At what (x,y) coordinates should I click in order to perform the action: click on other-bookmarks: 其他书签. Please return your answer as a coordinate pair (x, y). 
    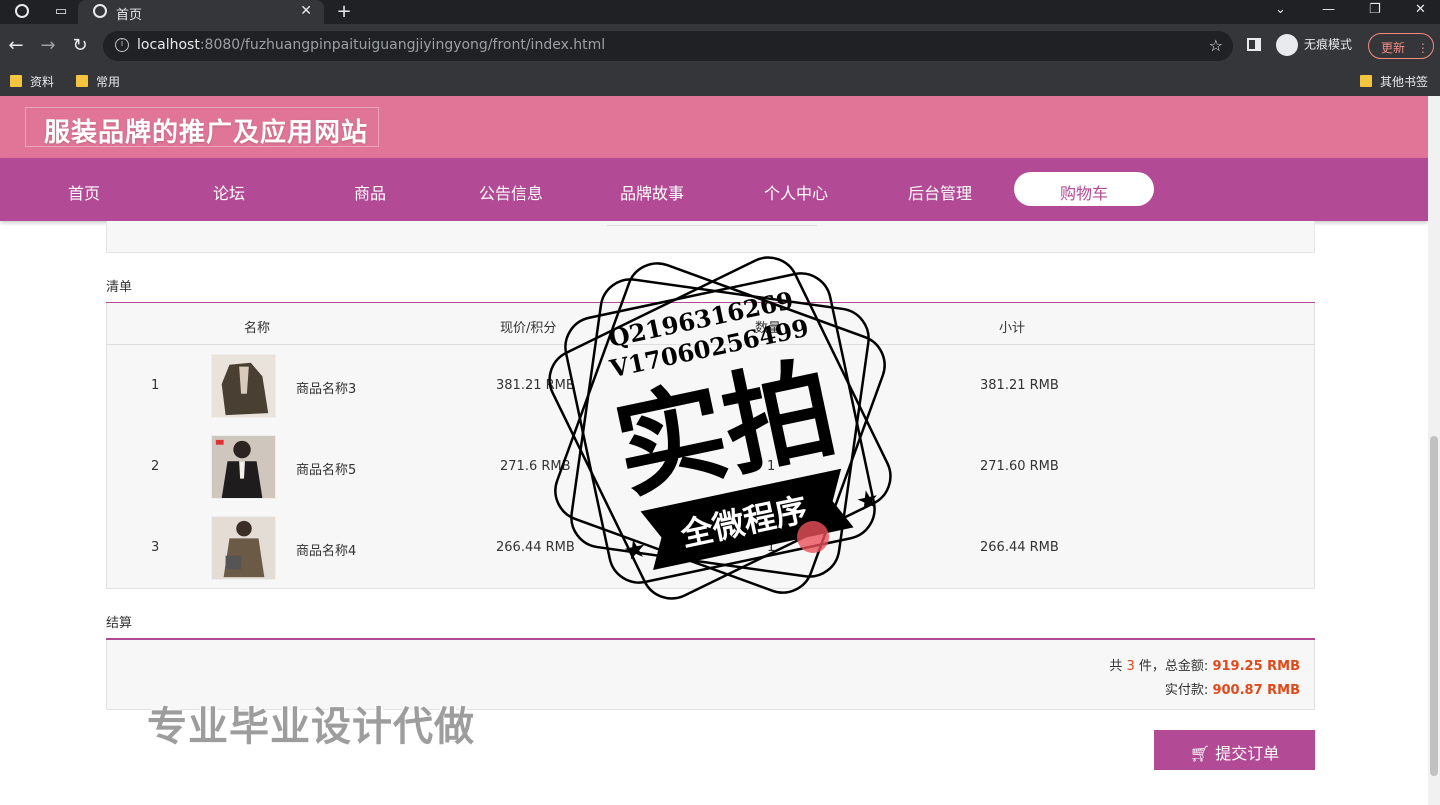
    Looking at the image, I should click on (1394, 81).